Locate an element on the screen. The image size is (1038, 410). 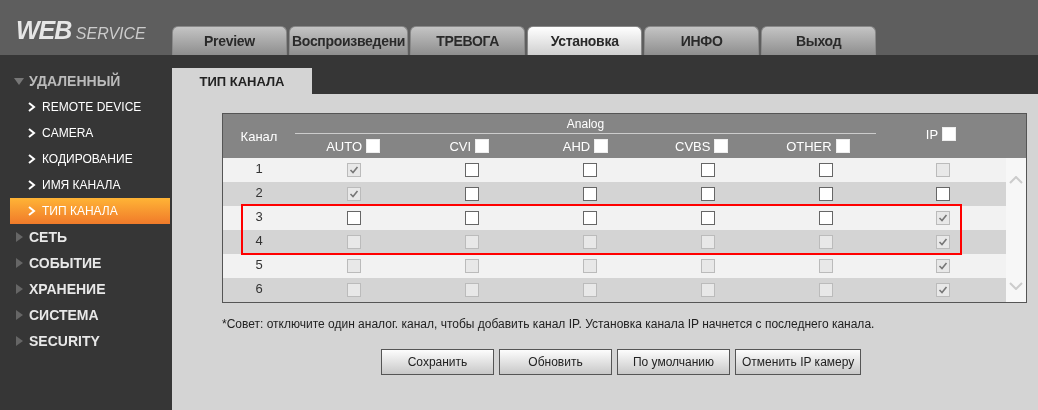
nav-tab: ИНФО is located at coordinates (702, 40).